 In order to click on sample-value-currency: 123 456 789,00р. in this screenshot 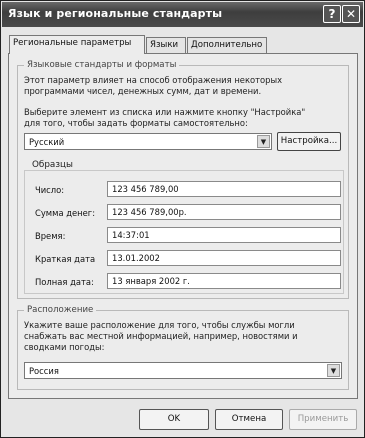, I will do `click(224, 212)`.